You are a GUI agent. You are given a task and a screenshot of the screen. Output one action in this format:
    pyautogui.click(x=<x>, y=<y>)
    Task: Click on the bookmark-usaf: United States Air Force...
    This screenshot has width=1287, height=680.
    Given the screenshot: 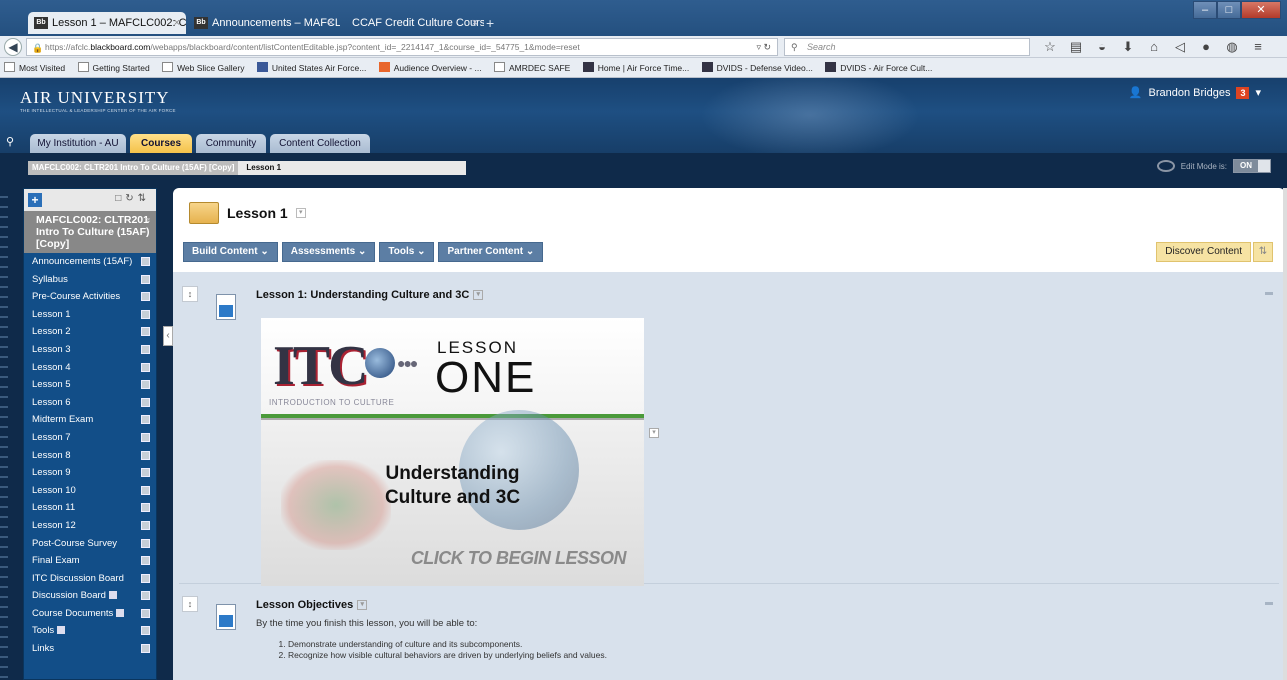 What is the action you would take?
    pyautogui.click(x=311, y=67)
    